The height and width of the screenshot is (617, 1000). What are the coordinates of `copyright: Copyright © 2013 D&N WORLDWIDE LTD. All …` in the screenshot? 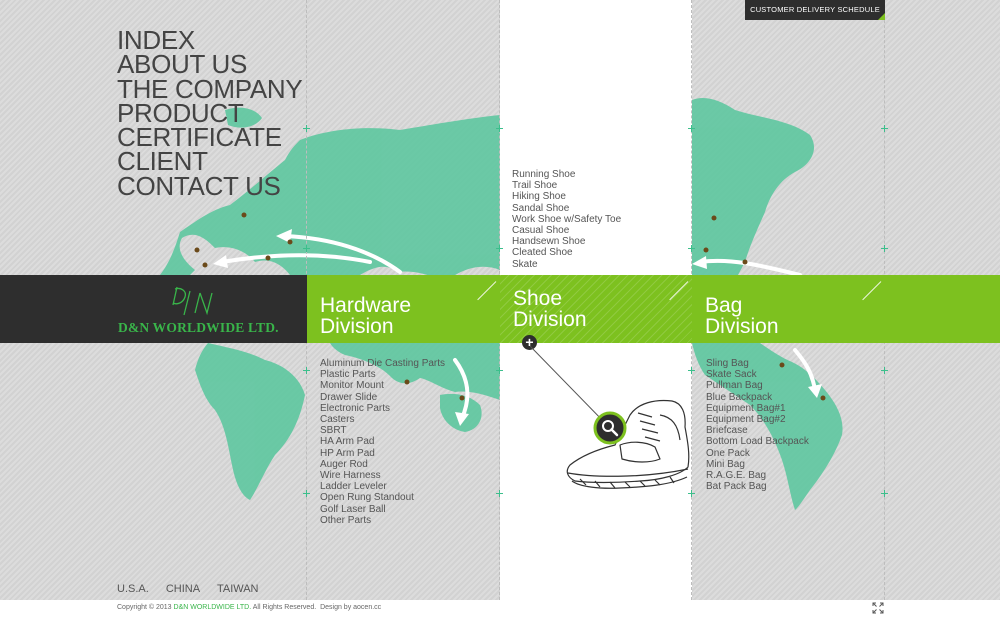 It's located at (249, 607).